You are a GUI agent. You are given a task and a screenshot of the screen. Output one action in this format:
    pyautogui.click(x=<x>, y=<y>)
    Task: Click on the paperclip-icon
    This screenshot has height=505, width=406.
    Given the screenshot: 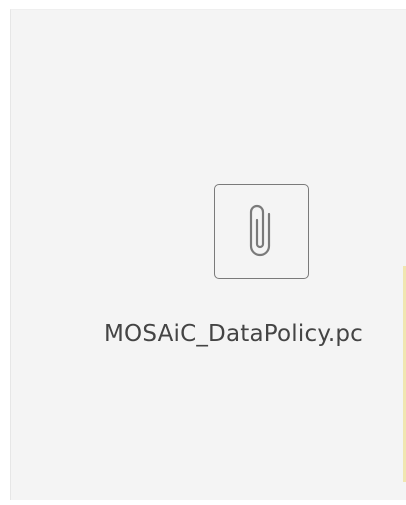 What is the action you would take?
    pyautogui.click(x=262, y=232)
    